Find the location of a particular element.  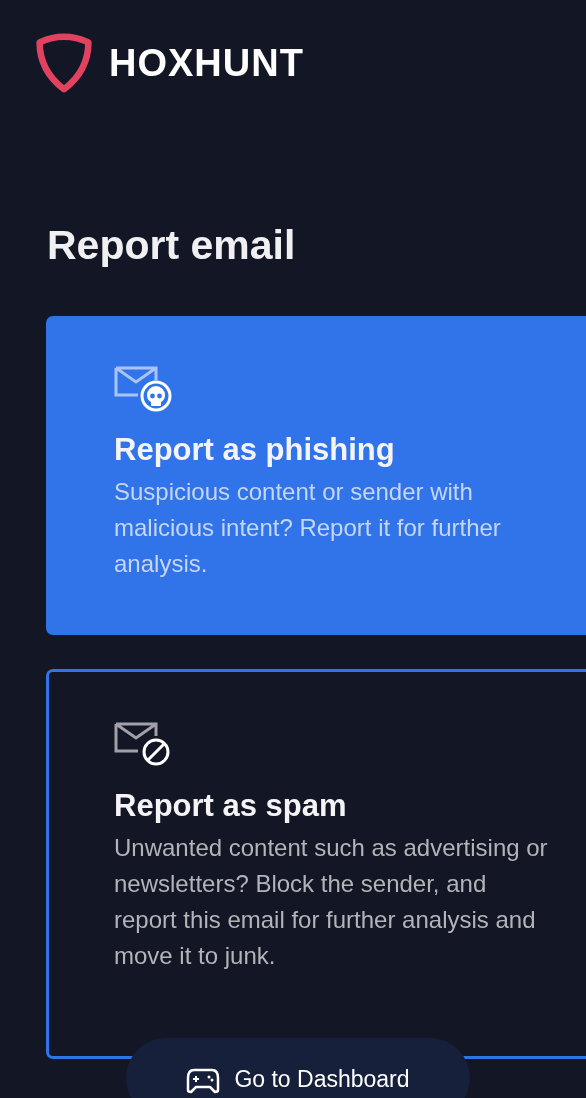

option-title: Report as spam is located at coordinates (231, 806).